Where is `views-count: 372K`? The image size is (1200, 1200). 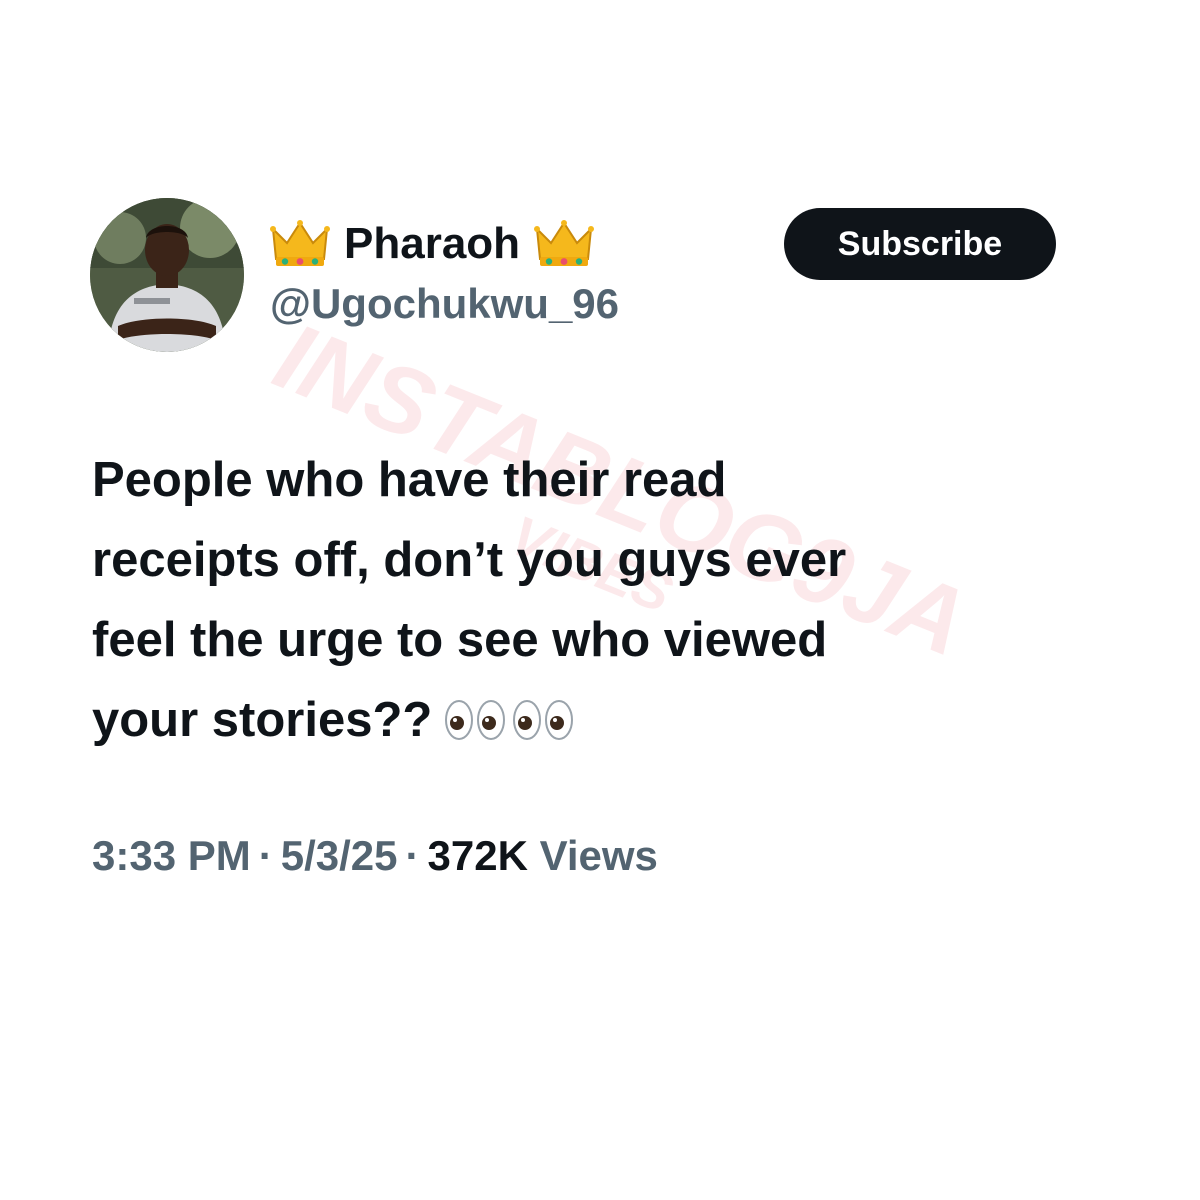 views-count: 372K is located at coordinates (477, 855).